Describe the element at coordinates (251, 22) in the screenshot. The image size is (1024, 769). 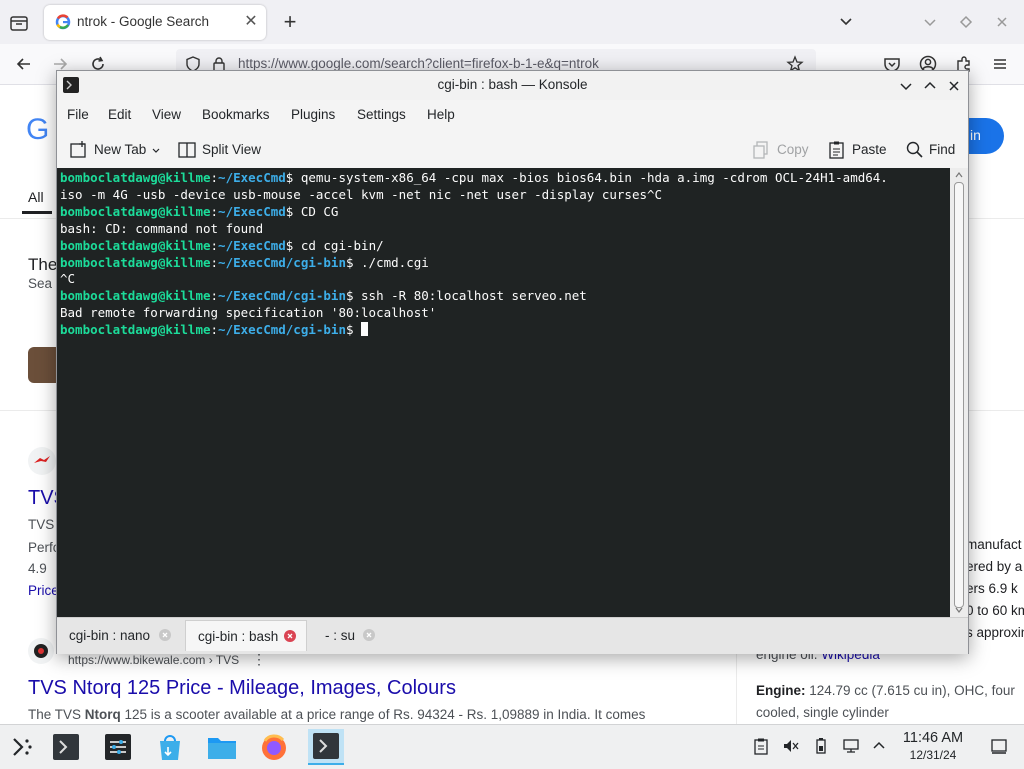
I see `close-tab-icon: ✕` at that location.